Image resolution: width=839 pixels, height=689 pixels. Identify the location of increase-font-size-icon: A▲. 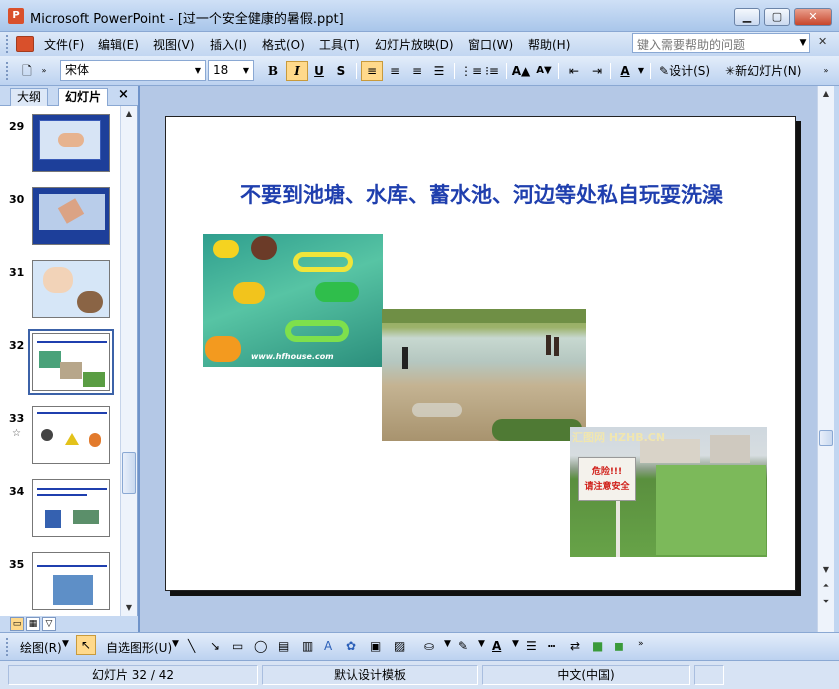
(521, 71).